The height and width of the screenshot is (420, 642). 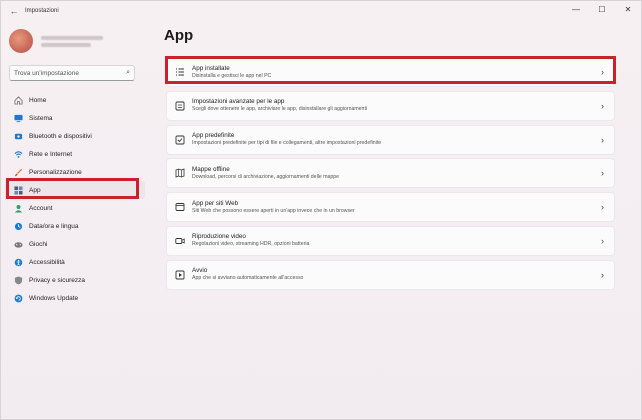 I want to click on sidebar-item-label: Windows Update, so click(x=54, y=298).